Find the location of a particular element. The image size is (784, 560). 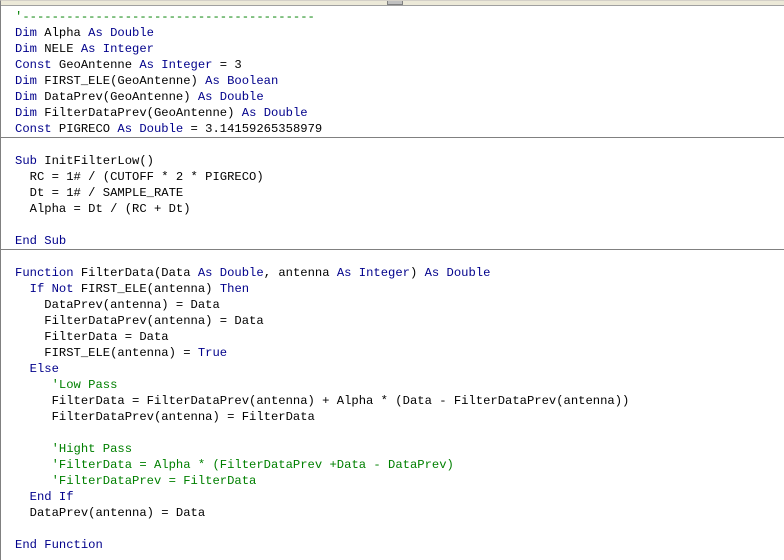

code-text-token: FilterDataPrev(GeoAntenne) is located at coordinates (139, 113).